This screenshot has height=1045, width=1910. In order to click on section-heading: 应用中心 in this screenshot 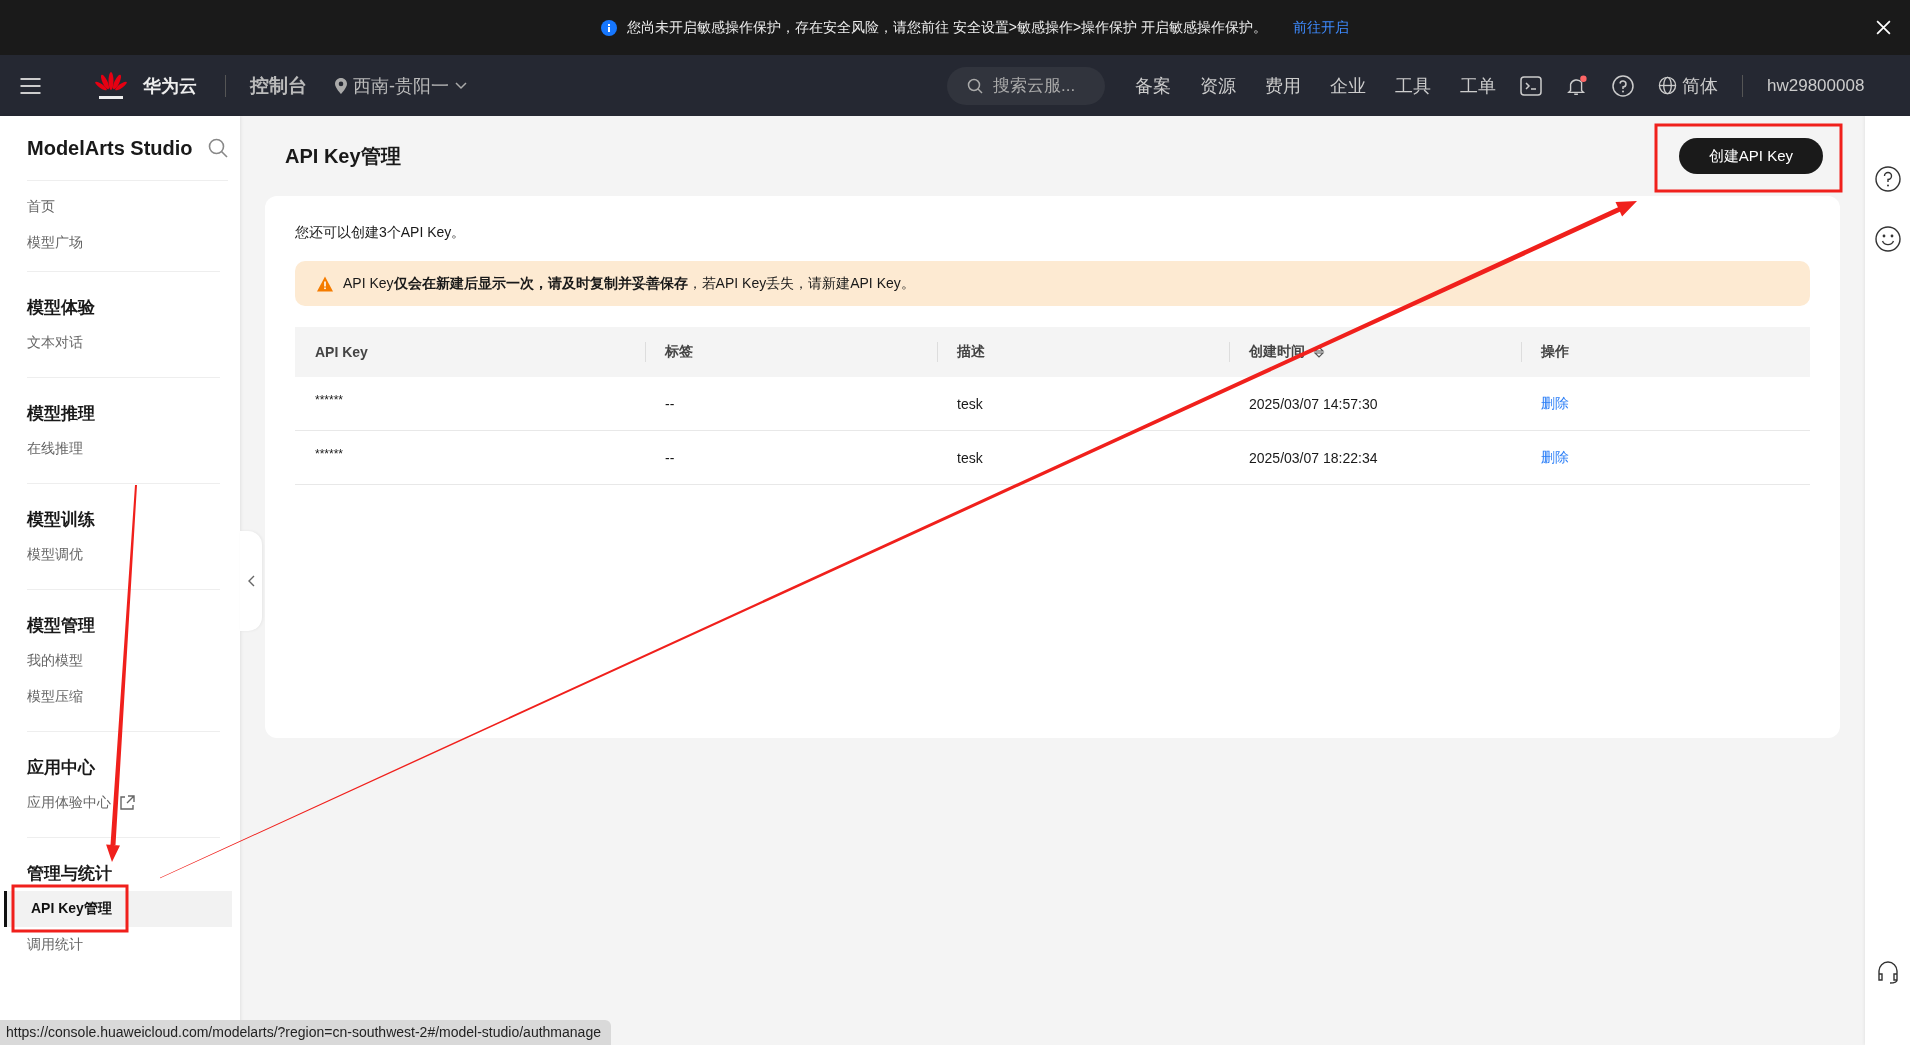, I will do `click(61, 768)`.